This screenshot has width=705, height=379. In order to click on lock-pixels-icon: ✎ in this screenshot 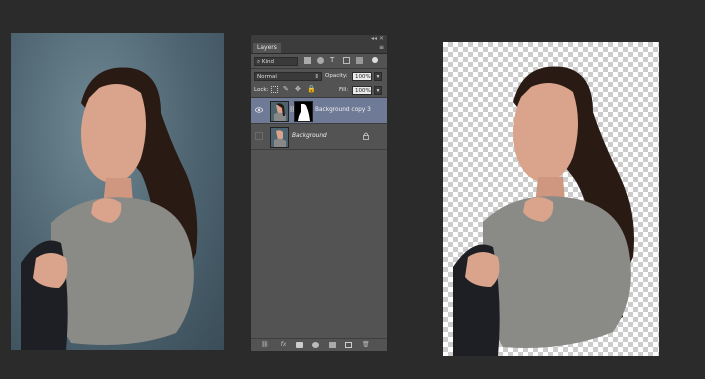, I will do `click(286, 89)`.